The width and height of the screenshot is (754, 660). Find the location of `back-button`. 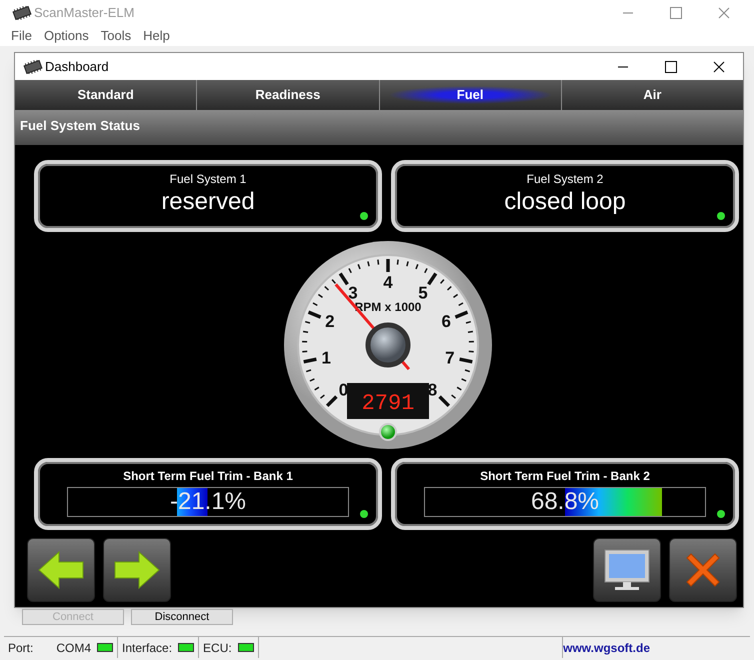

back-button is located at coordinates (61, 570).